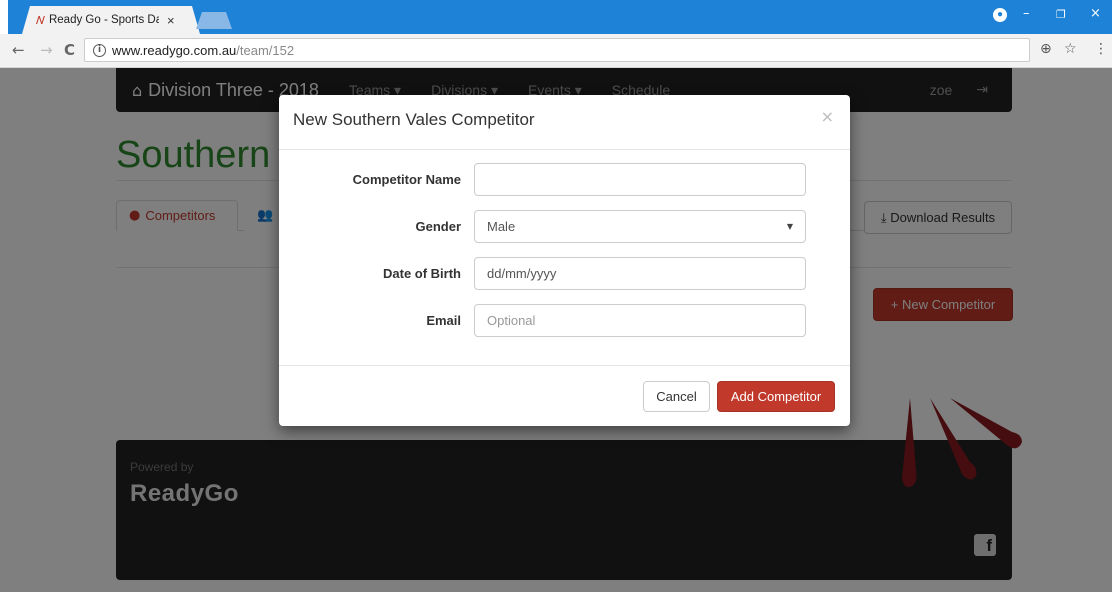  Describe the element at coordinates (640, 226) in the screenshot. I see `gender-select: Male ▼` at that location.